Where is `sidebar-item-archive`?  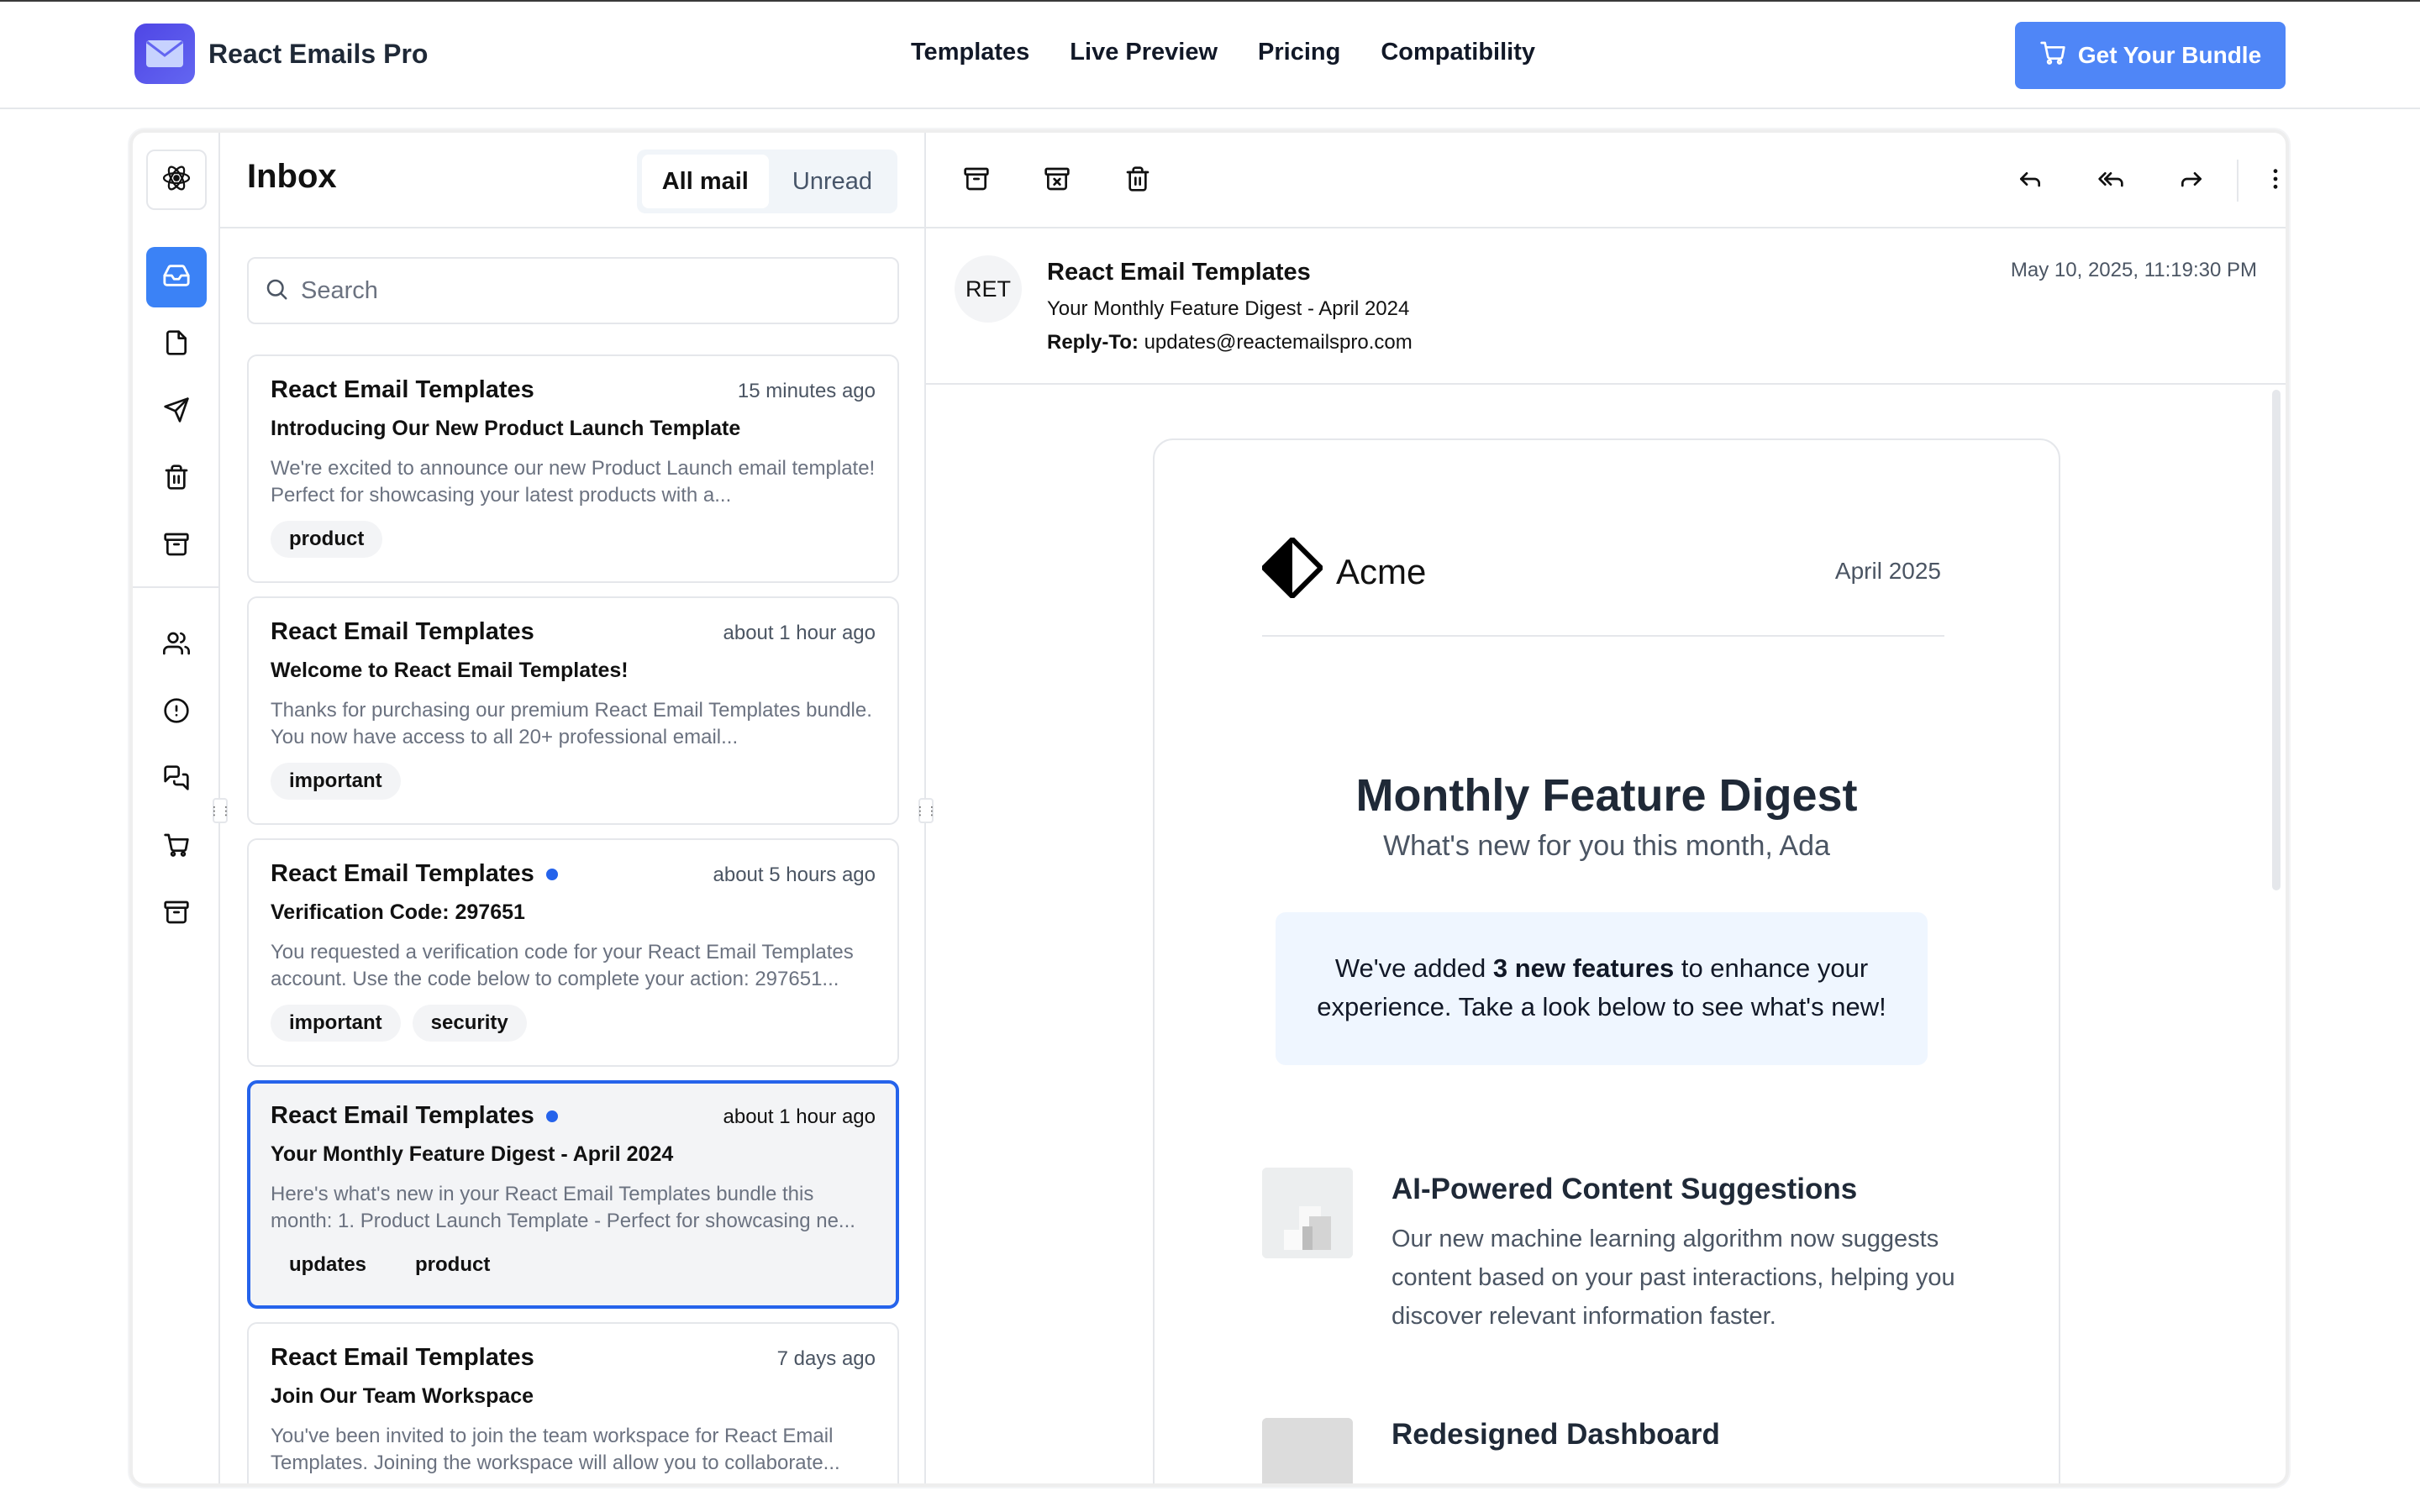 sidebar-item-archive is located at coordinates (176, 546).